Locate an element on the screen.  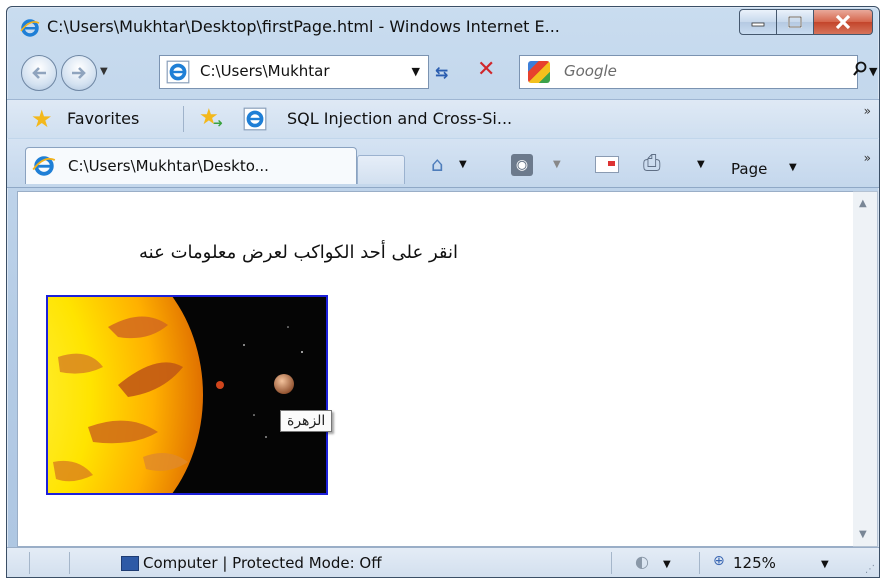
search-icon is located at coordinates (860, 68).